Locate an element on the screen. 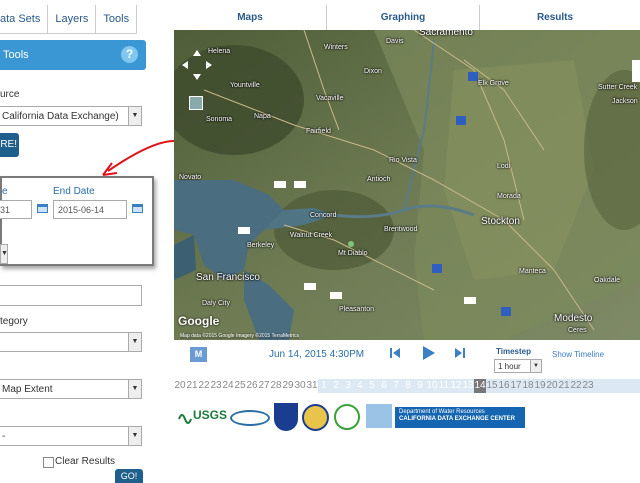 This screenshot has height=483, width=640. nav-graphing: Graphing is located at coordinates (403, 17).